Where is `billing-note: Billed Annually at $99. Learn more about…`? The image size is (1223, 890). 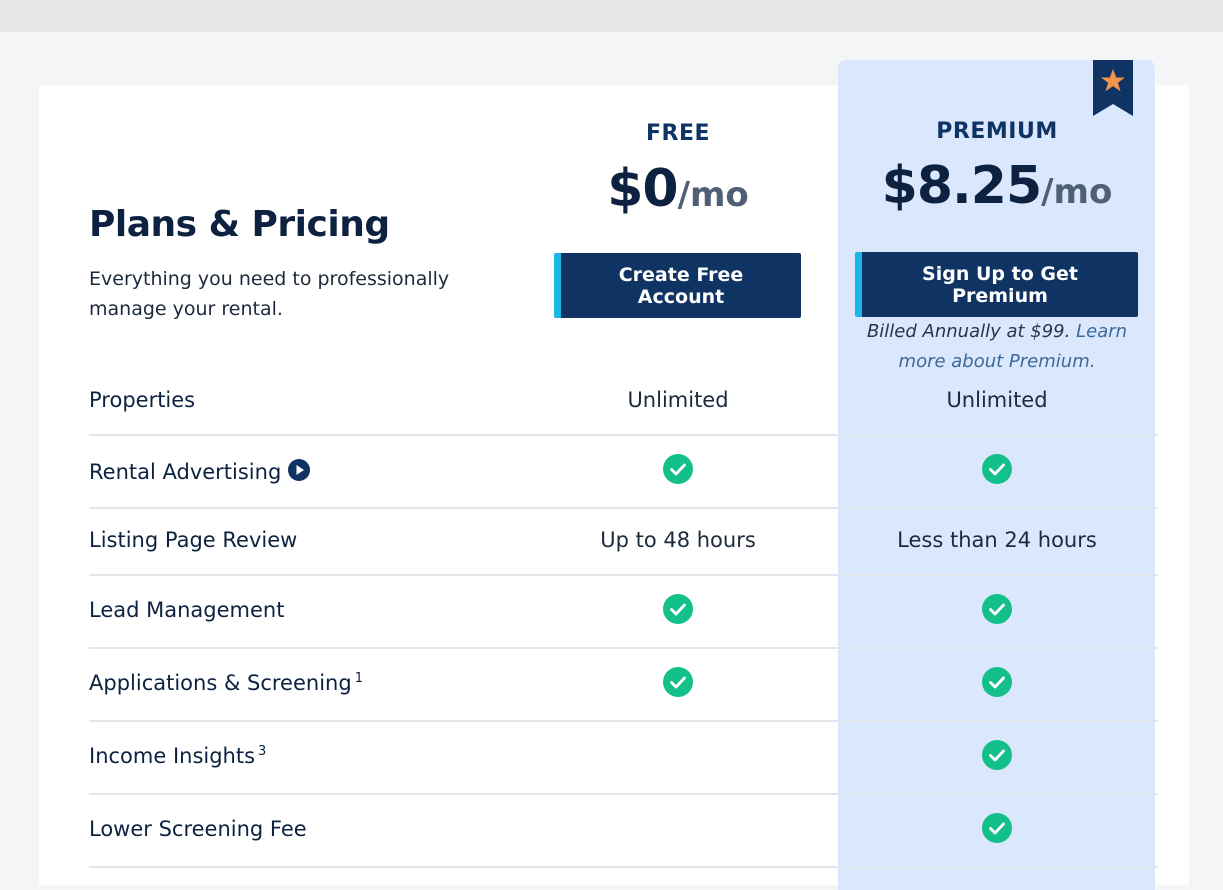
billing-note: Billed Annually at $99. Learn more about… is located at coordinates (997, 347).